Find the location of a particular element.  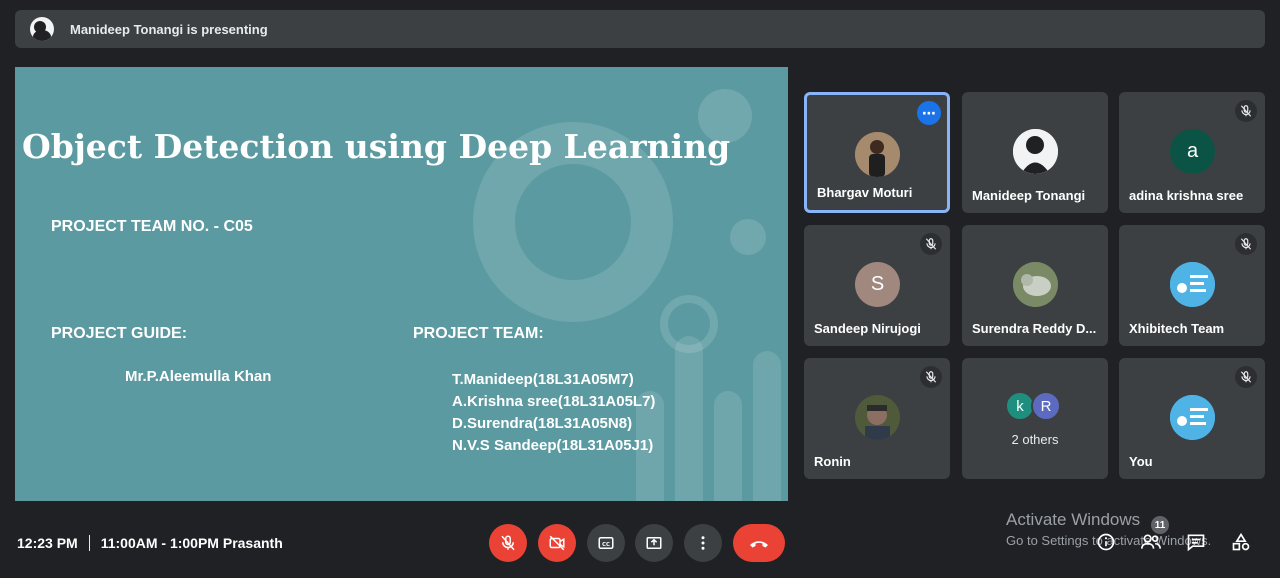

participant-name: 2 others is located at coordinates (1035, 439).